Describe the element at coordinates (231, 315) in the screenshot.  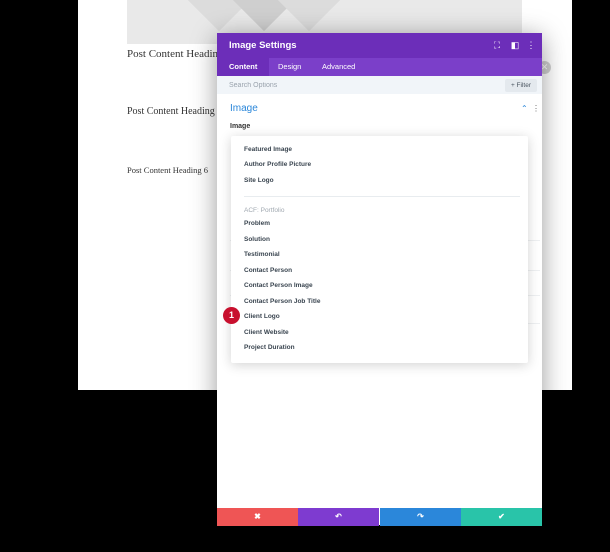
I see `step-marker: 1` at that location.